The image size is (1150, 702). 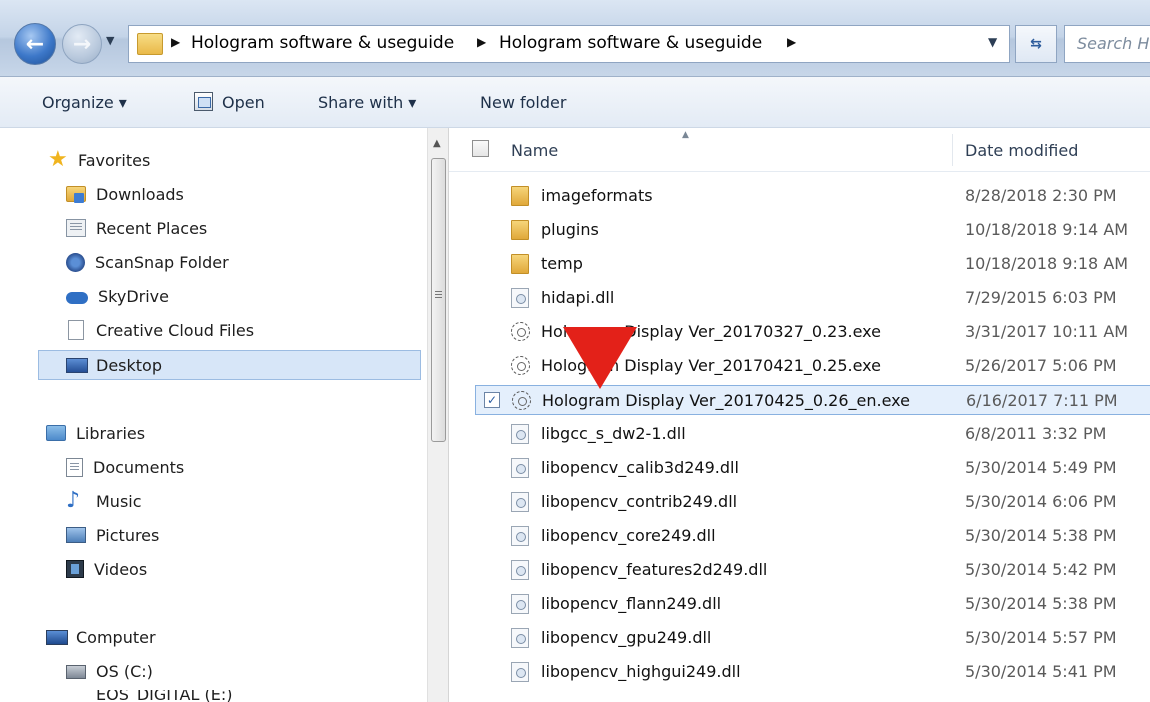 I want to click on file-row: libopencv_flann249.dll 5/30/2014 5:38 PM, so click(x=812, y=604).